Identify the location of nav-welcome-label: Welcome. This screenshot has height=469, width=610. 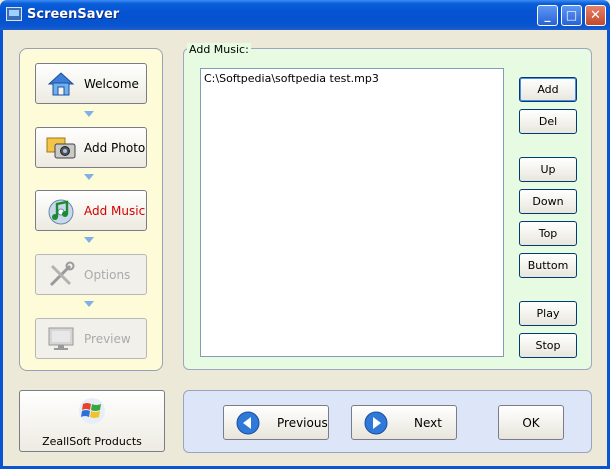
(111, 84).